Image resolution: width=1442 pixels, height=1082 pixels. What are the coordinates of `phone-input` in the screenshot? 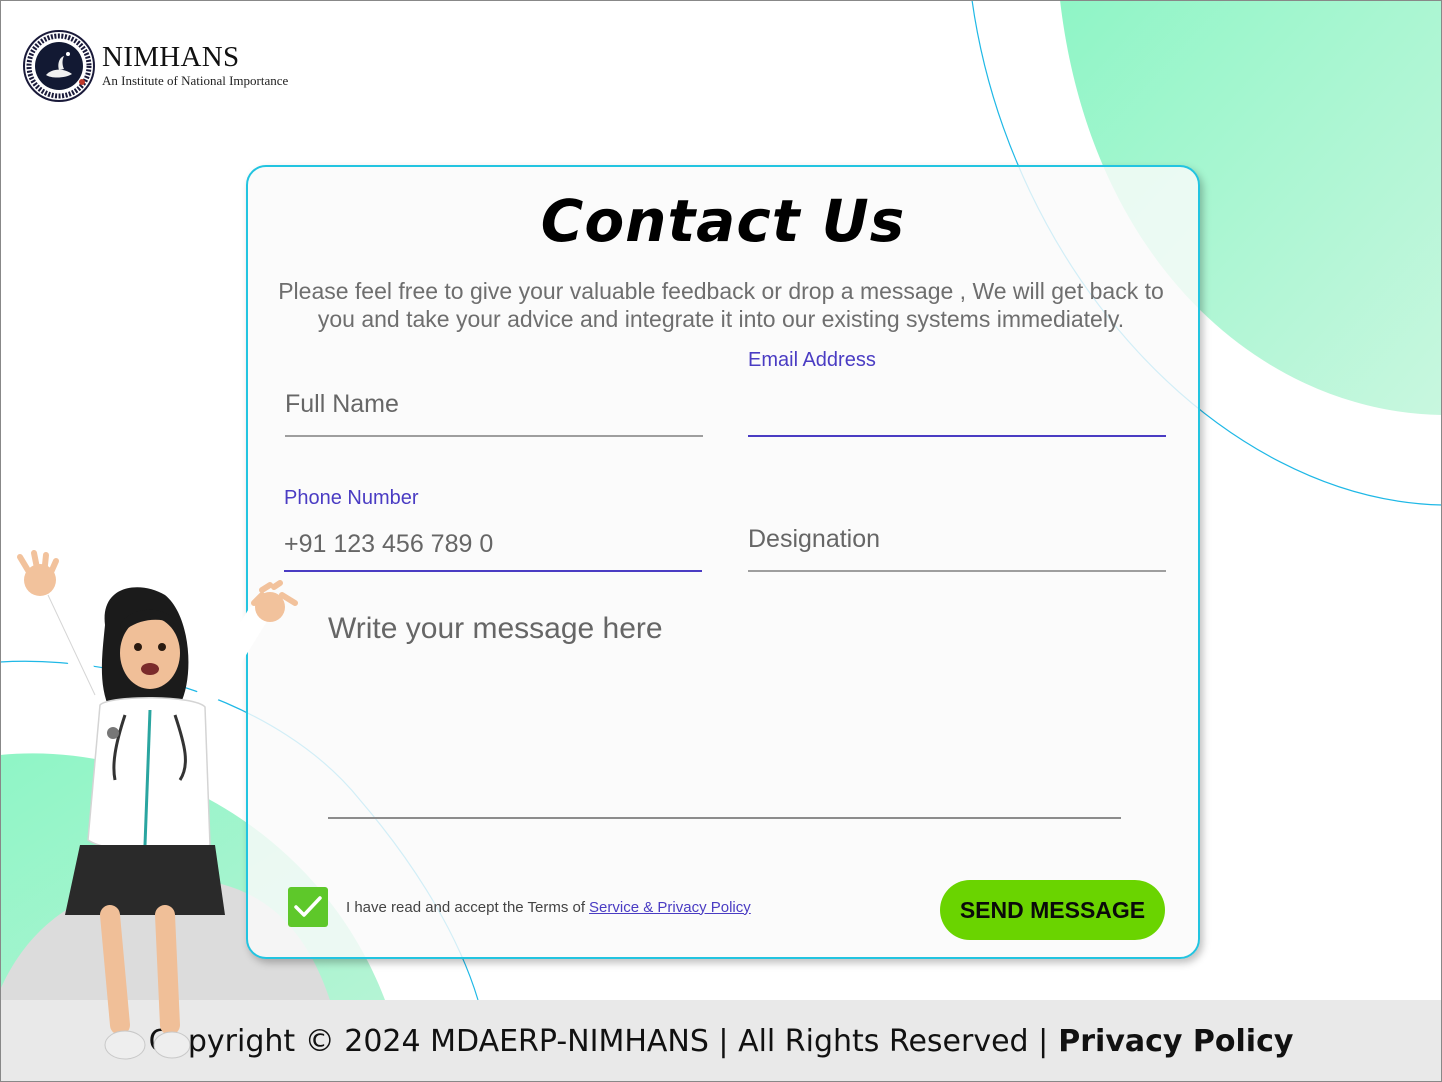 It's located at (493, 544).